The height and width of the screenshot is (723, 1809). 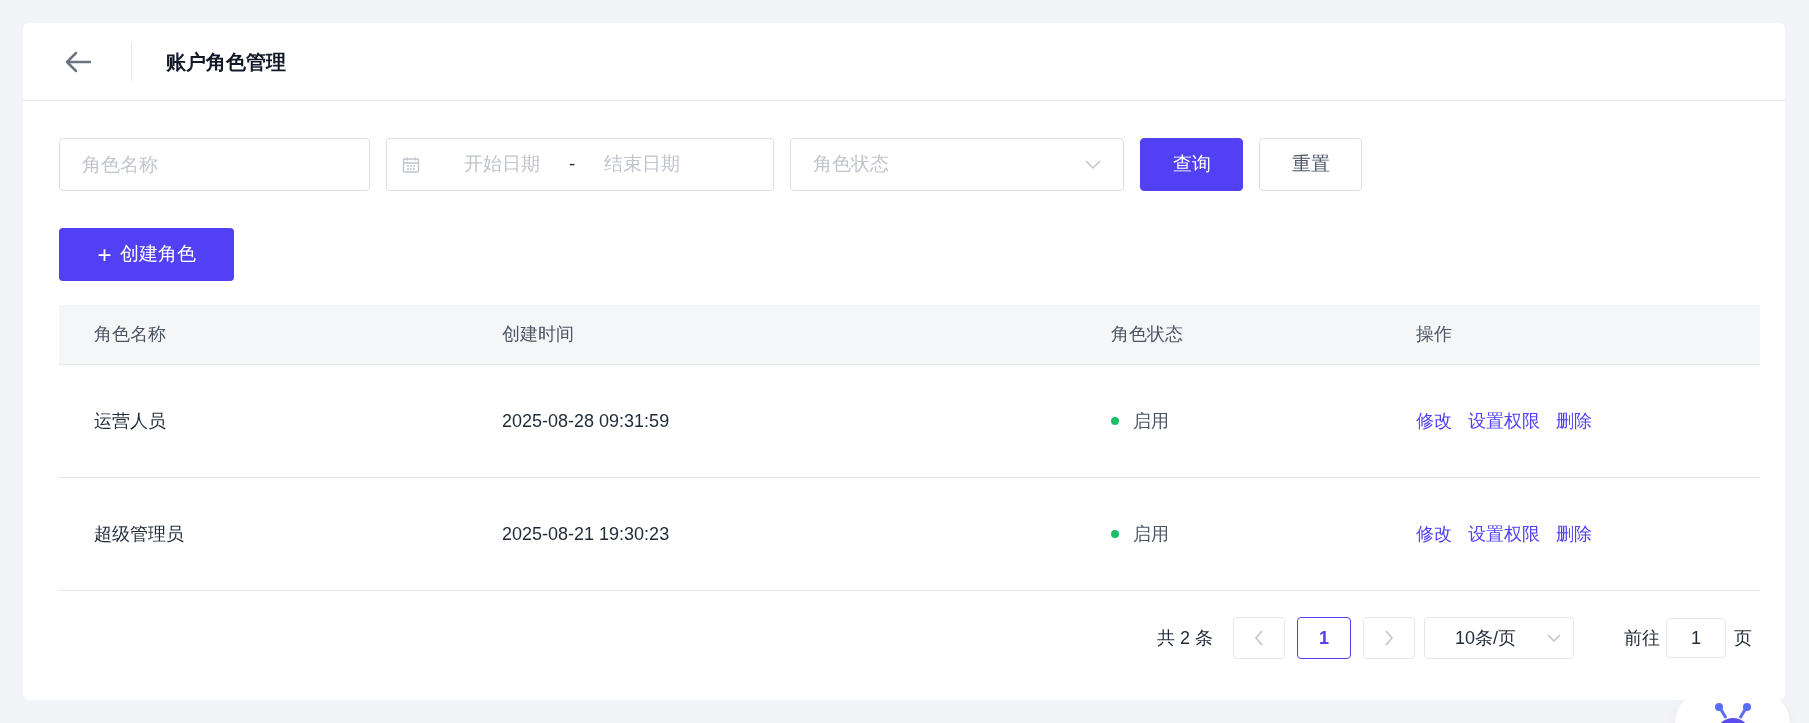 I want to click on role-status-input: 角色状态, so click(x=913, y=164).